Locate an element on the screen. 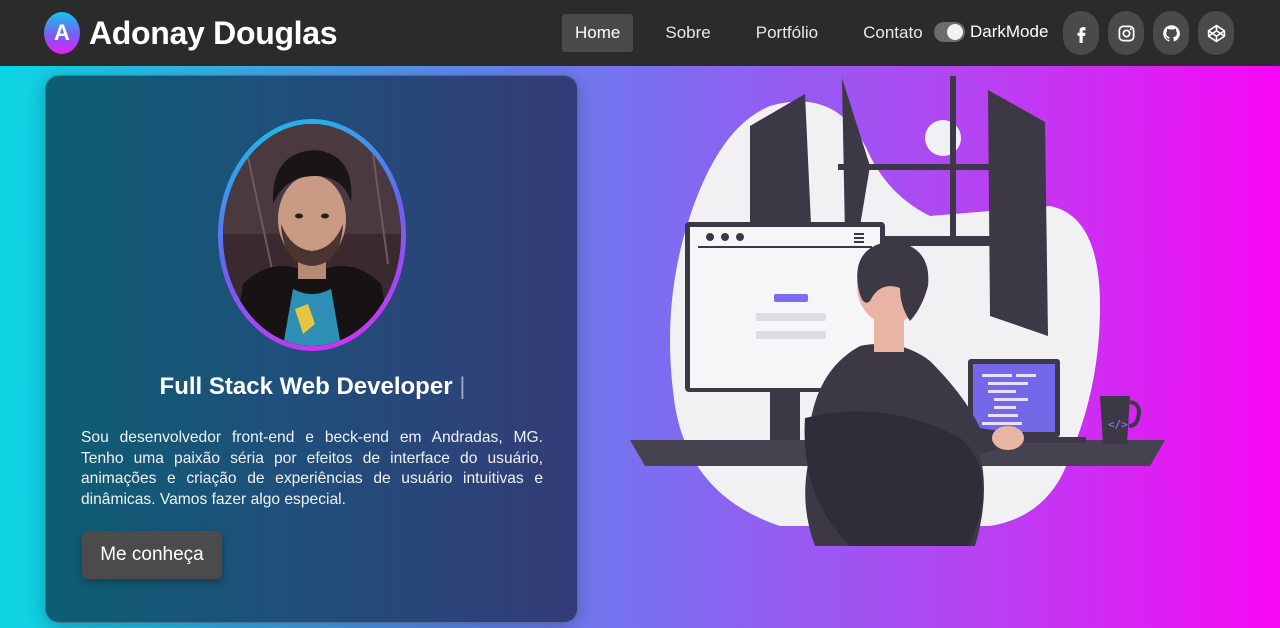  instagram-icon is located at coordinates (1126, 33).